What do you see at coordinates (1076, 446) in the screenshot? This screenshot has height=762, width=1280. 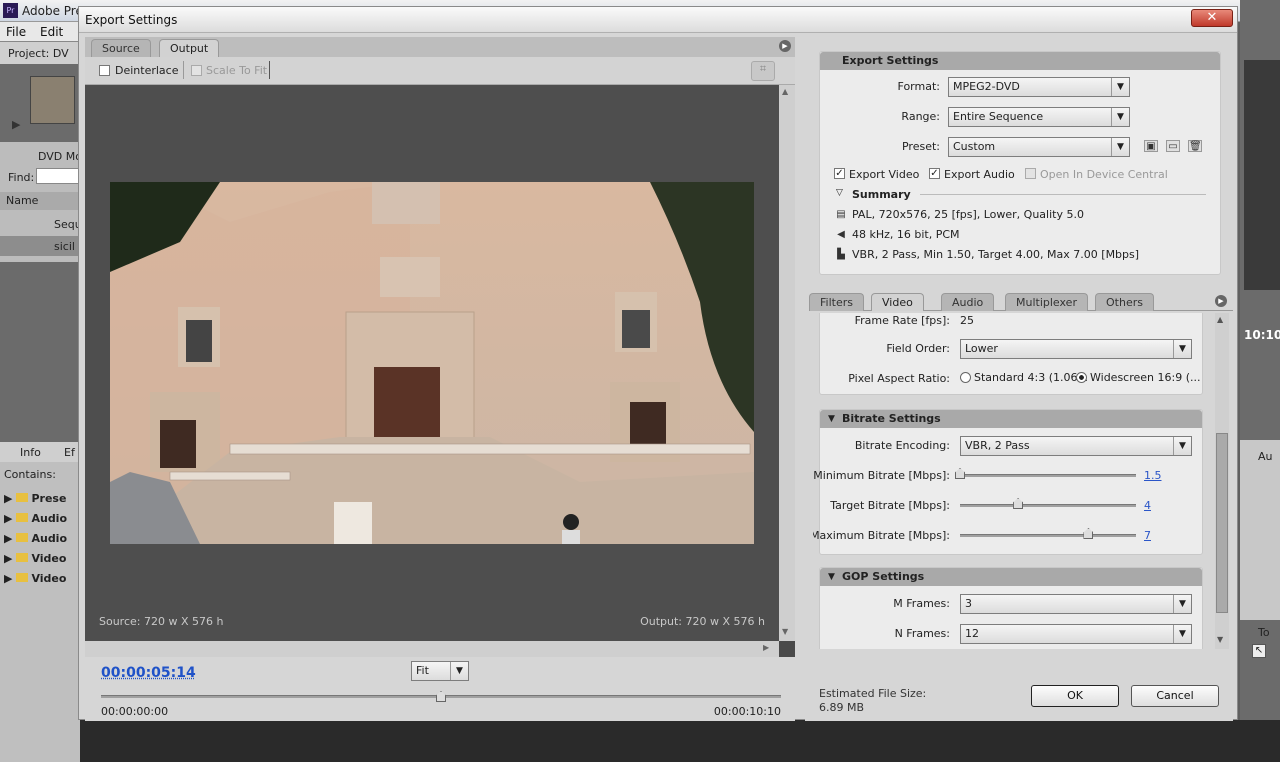 I see `bitrate-encoding-dropdown: VBR, 2 Pass ▼` at bounding box center [1076, 446].